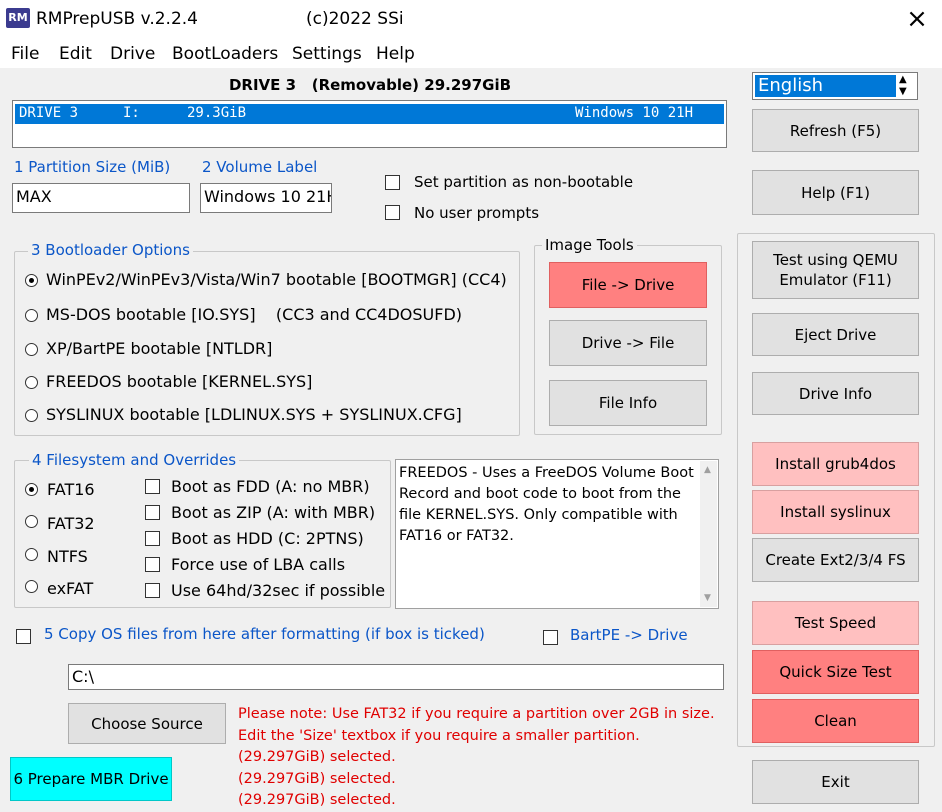 The width and height of the screenshot is (942, 812). I want to click on exit-button: Exit, so click(835, 782).